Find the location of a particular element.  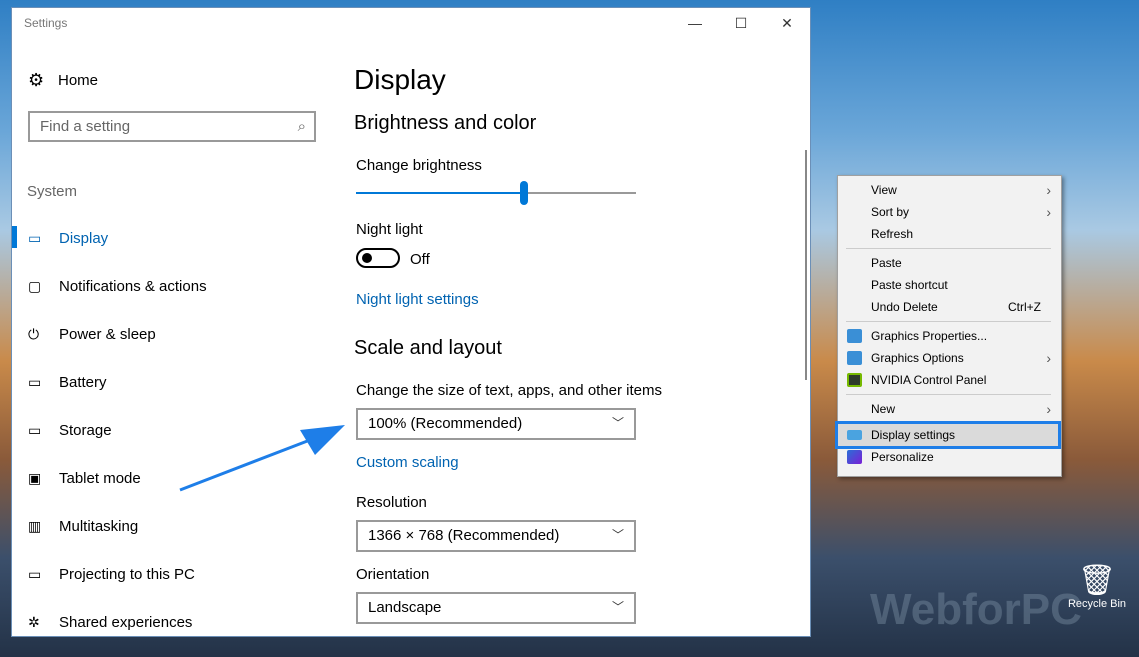

night-light-state: Off is located at coordinates (420, 259).